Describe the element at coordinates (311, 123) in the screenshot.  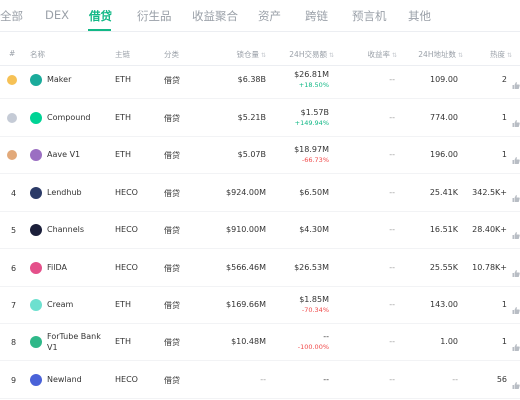
I see `volume-change: +149.94%` at that location.